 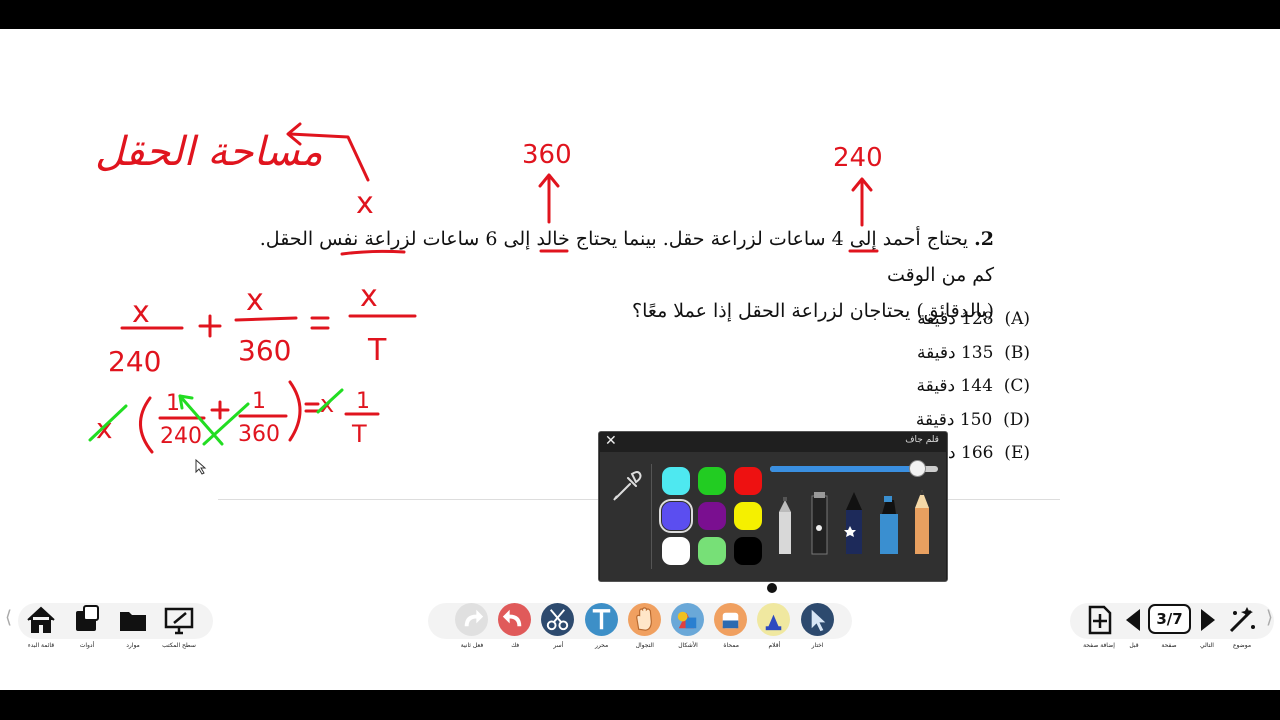 What do you see at coordinates (889, 525) in the screenshot?
I see `highlighter-icon` at bounding box center [889, 525].